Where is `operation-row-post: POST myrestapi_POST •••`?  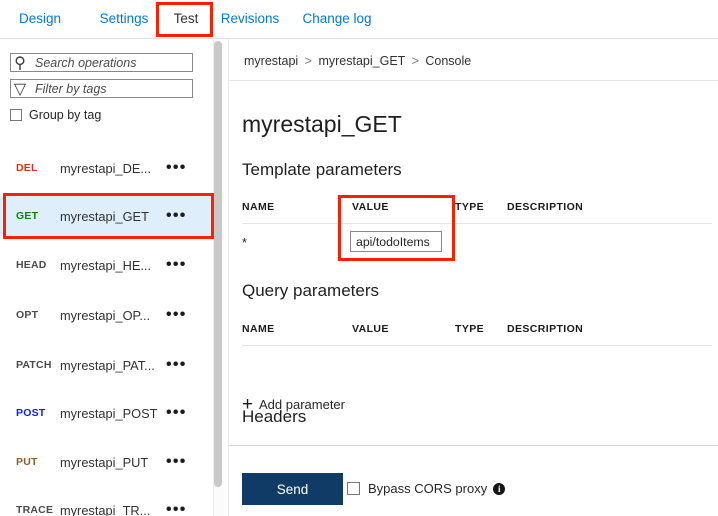
operation-row-post: POST myrestapi_POST ••• is located at coordinates (106, 413).